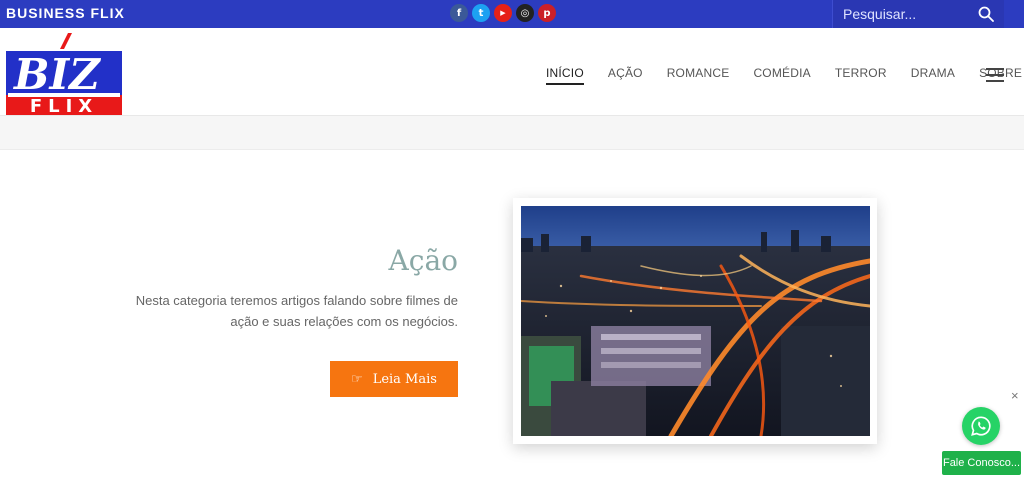 Image resolution: width=1024 pixels, height=480 pixels. I want to click on social-links: f t ▶ ◎ p, so click(503, 13).